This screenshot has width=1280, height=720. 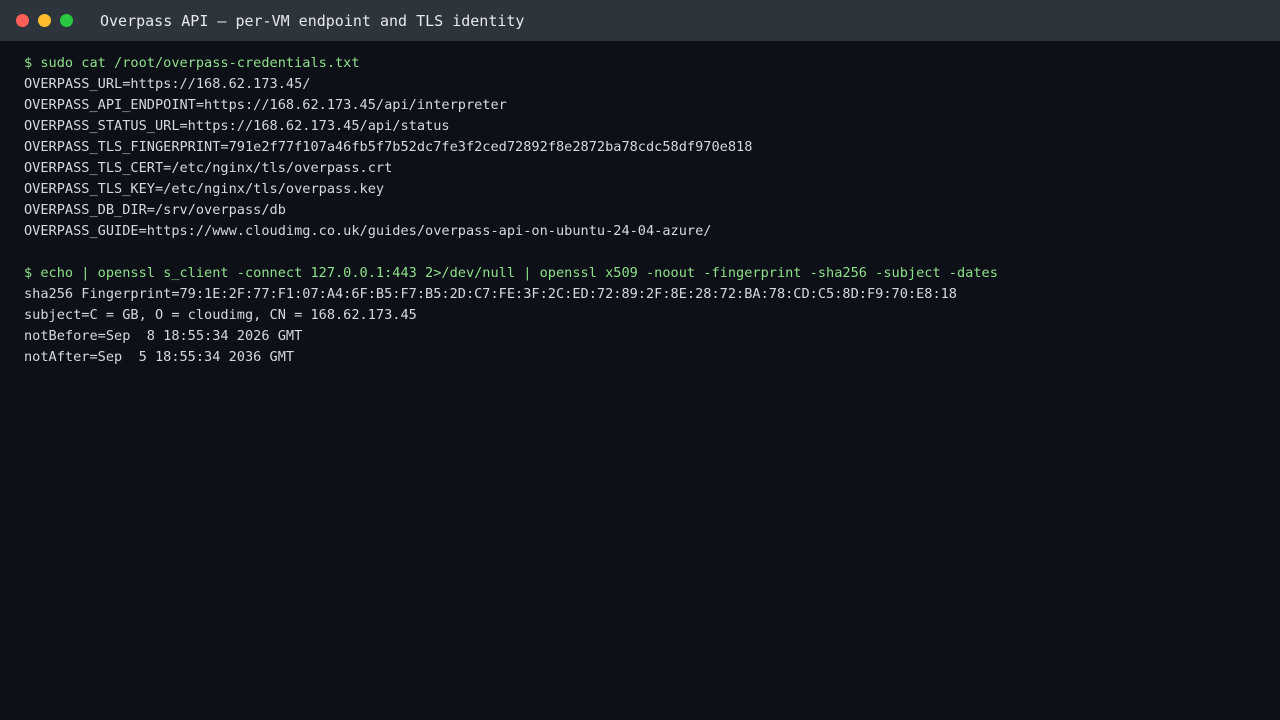 I want to click on close-button, so click(x=22, y=20).